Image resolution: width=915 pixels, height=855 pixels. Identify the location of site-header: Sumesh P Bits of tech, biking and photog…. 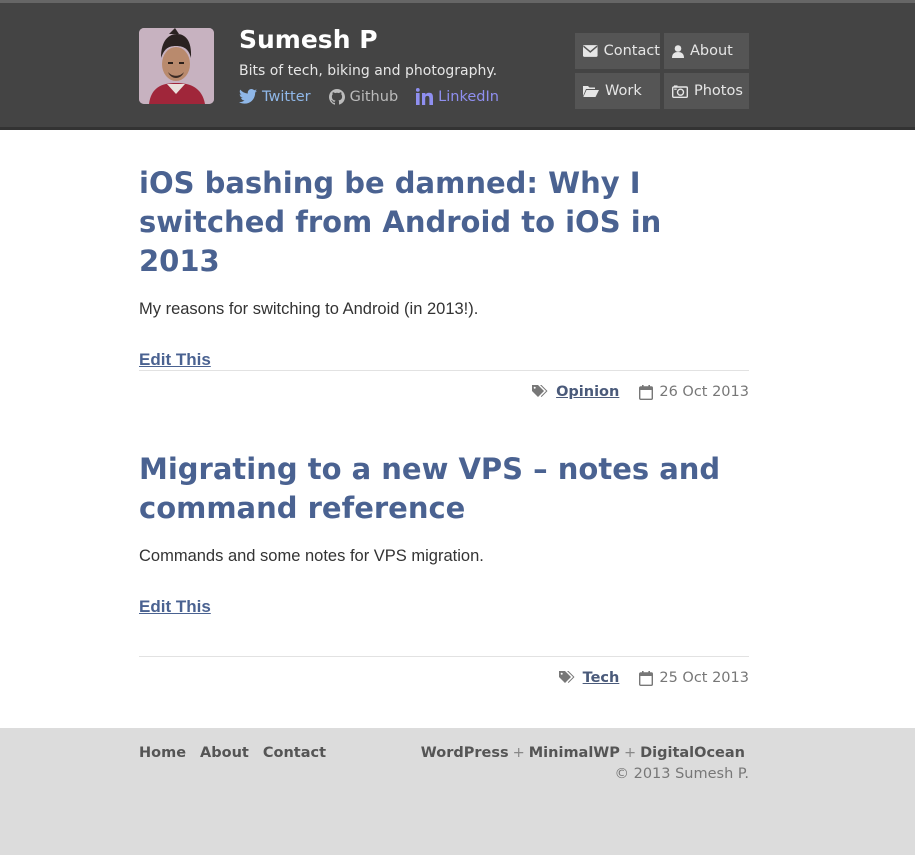
(457, 66).